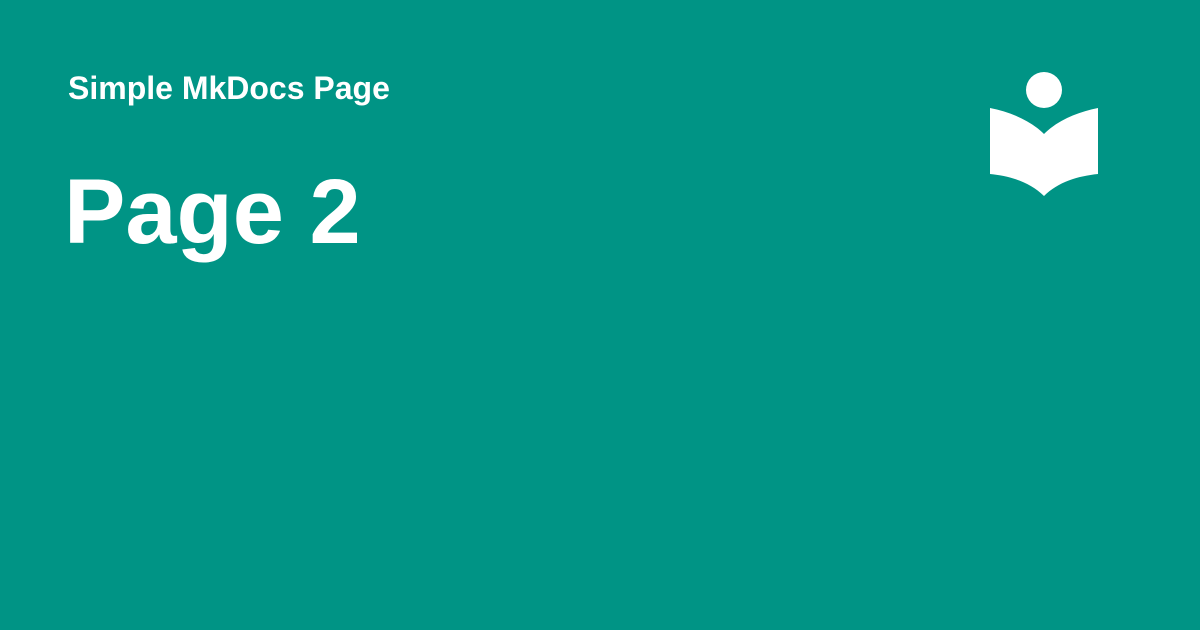  Describe the element at coordinates (212, 212) in the screenshot. I see `page-title: Page 2` at that location.